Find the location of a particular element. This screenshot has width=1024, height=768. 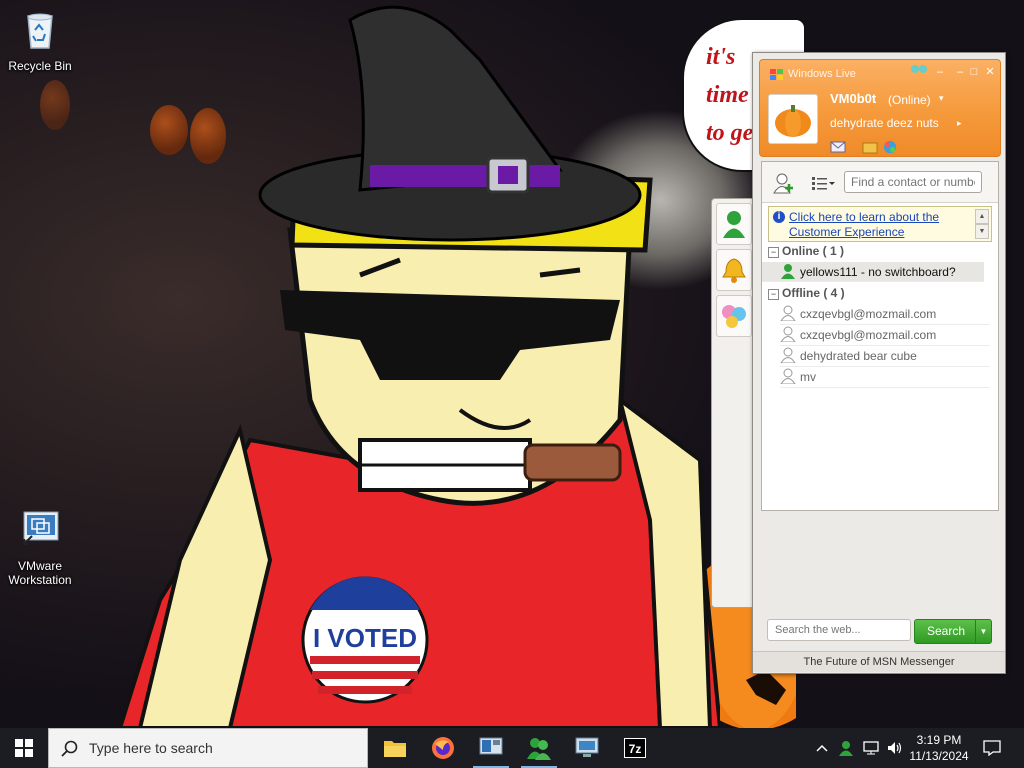

vmware-workstation-desktop-icon: VMware Workstation is located at coordinates (40, 547).